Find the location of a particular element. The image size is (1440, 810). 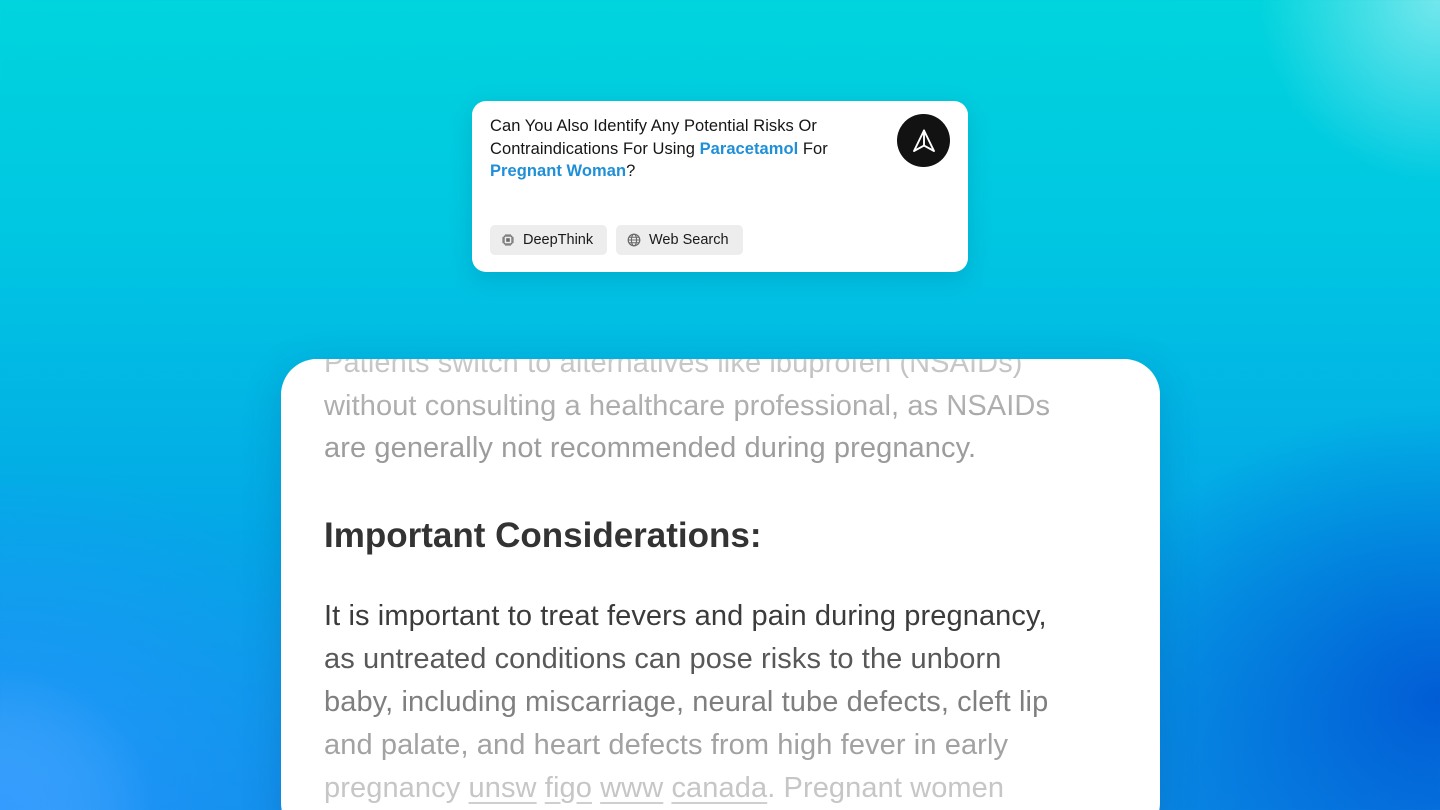

send-arrow-icon is located at coordinates (923, 140).